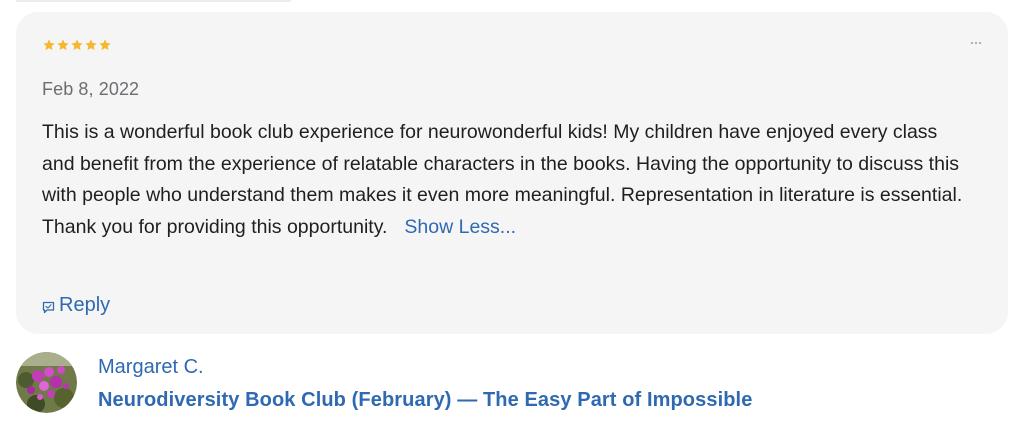 The height and width of the screenshot is (437, 1024). What do you see at coordinates (85, 305) in the screenshot?
I see `reply-label: Reply` at bounding box center [85, 305].